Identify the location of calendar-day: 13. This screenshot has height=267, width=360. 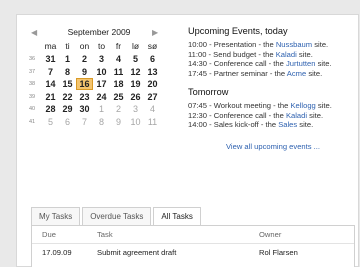
(152, 72).